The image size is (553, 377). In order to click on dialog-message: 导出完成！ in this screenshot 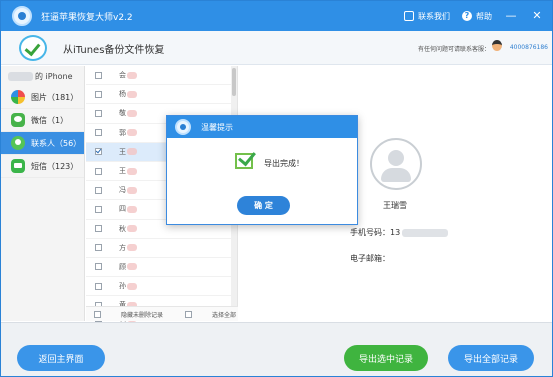, I will do `click(284, 163)`.